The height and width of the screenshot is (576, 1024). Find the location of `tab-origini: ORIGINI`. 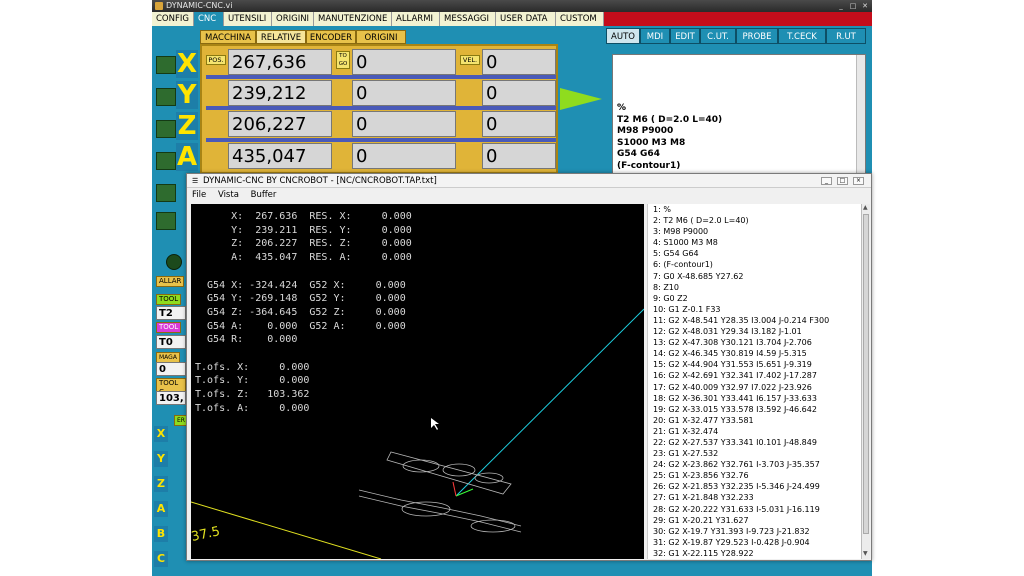

tab-origini: ORIGINI is located at coordinates (381, 37).